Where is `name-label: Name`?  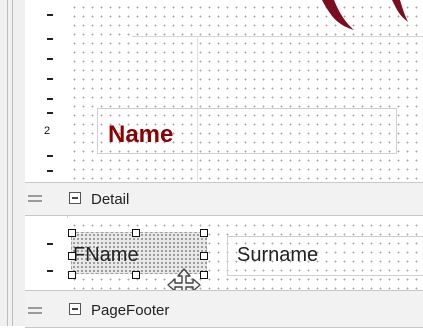
name-label: Name is located at coordinates (141, 134).